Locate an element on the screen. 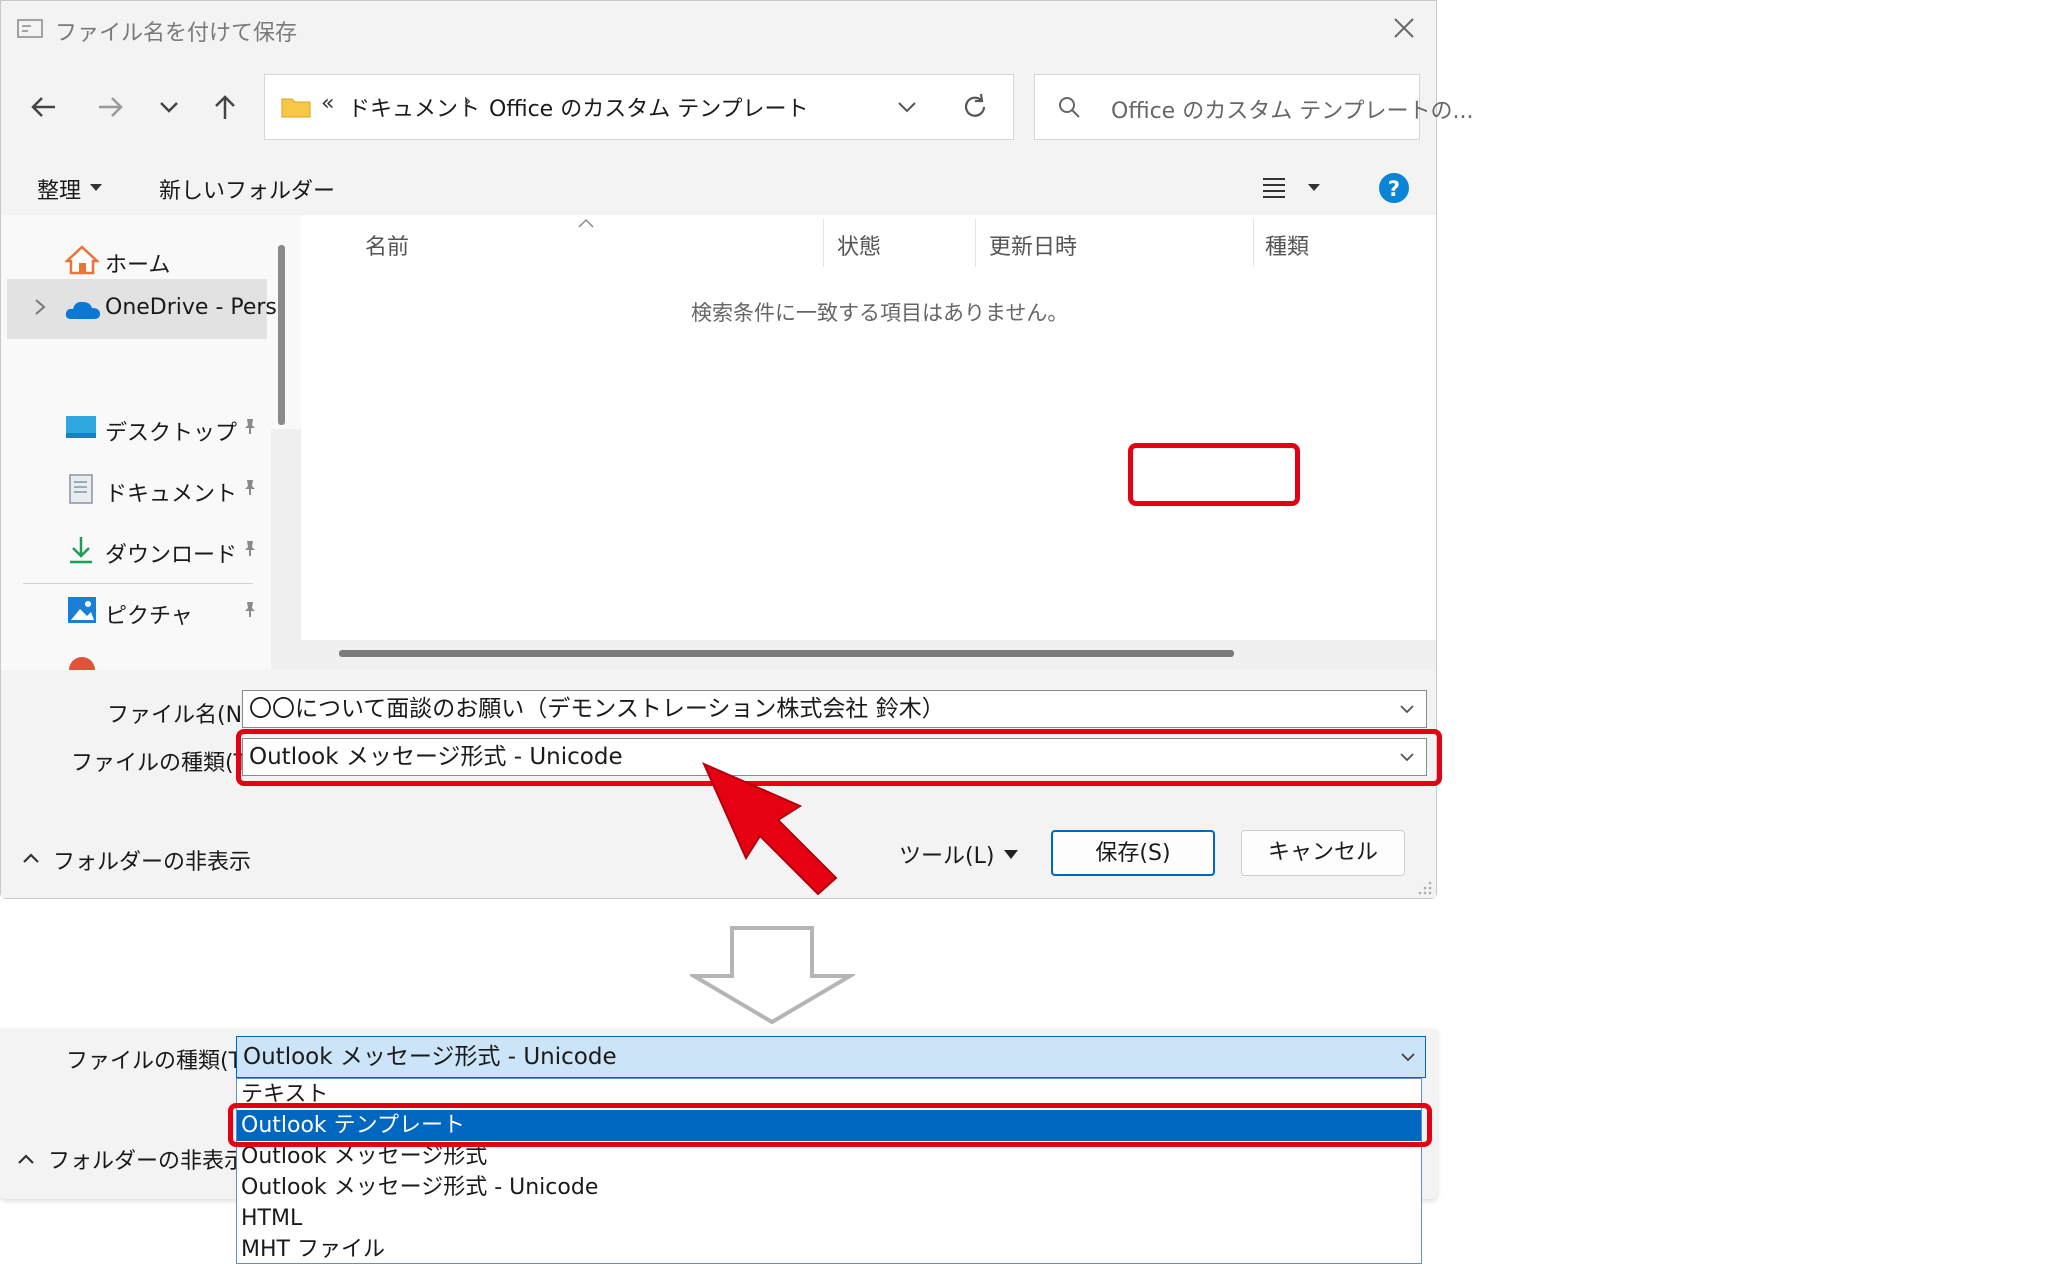  highlight-box-empty is located at coordinates (1214, 474).